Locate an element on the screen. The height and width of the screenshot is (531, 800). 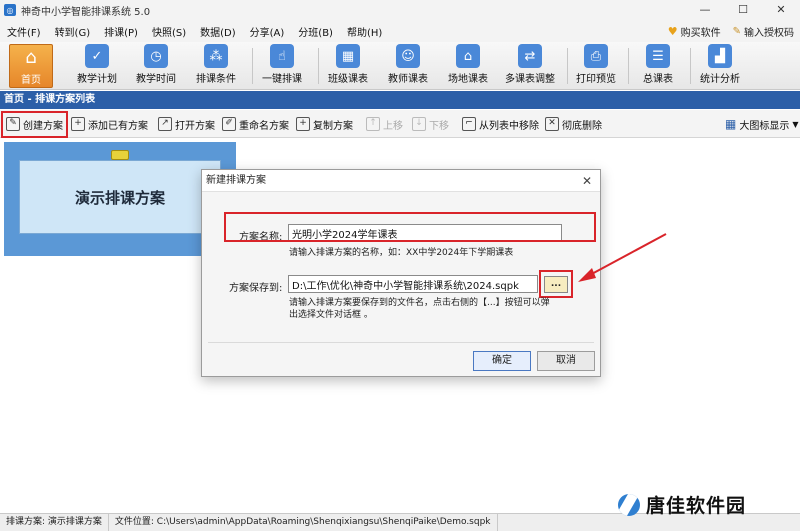
toolbar-print-preview: ⎙ 打印预览 is located at coordinates (596, 66).